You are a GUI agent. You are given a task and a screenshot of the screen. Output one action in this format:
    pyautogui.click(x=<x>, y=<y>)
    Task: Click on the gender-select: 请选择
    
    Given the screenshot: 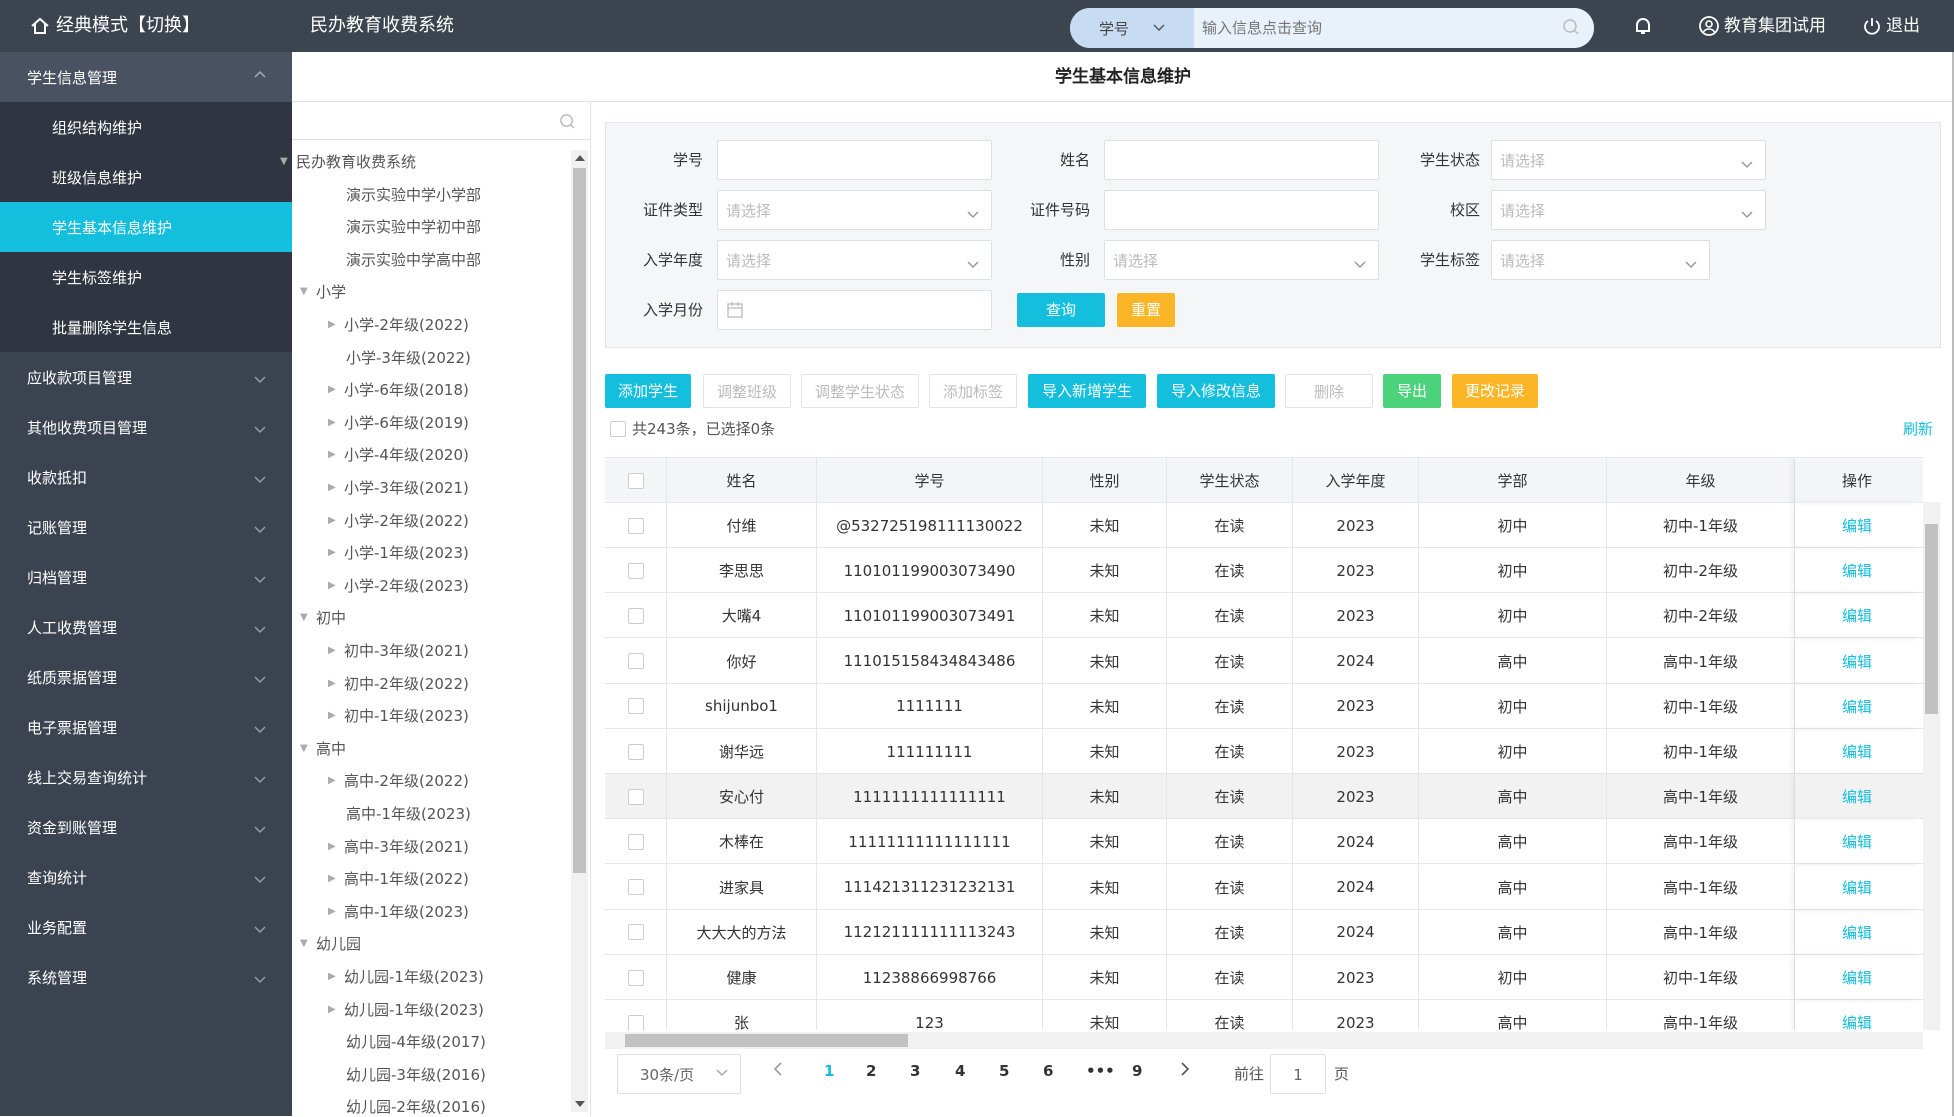 What is the action you would take?
    pyautogui.click(x=1241, y=260)
    